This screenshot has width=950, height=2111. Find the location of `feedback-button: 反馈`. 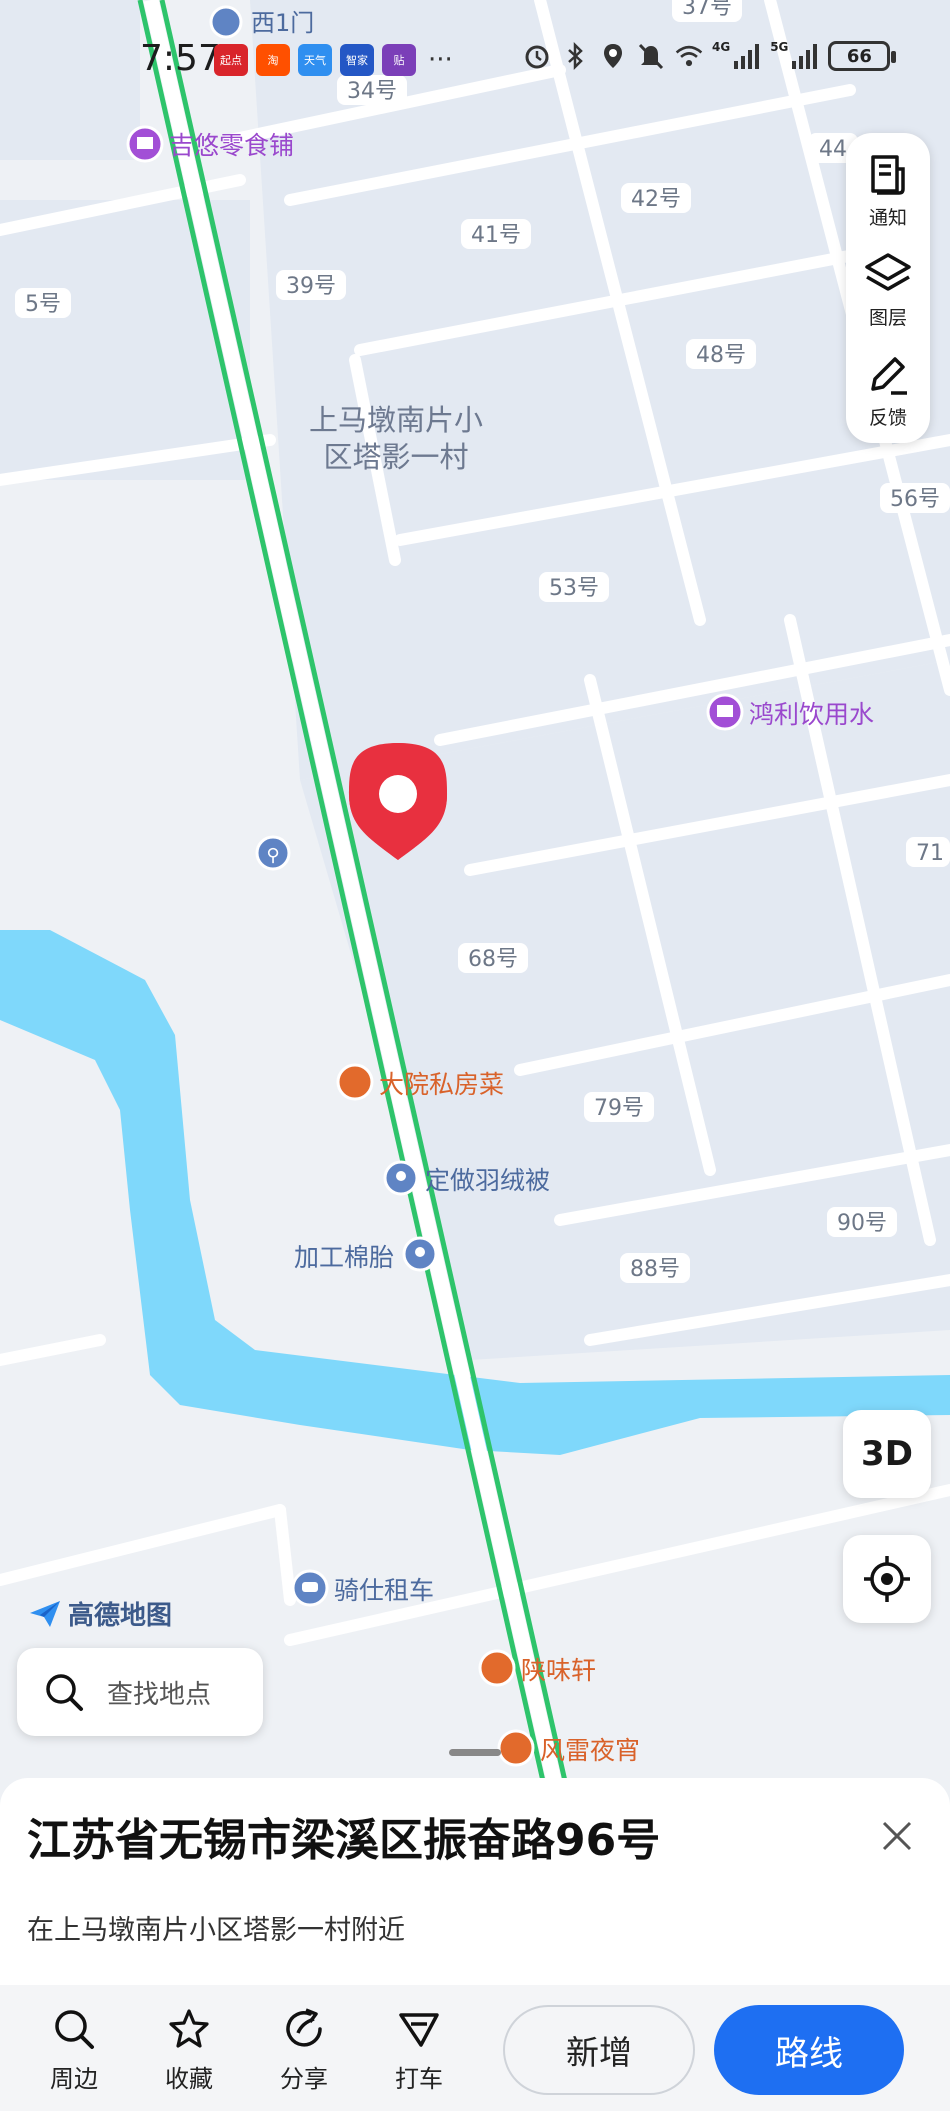

feedback-button: 反馈 is located at coordinates (888, 389).